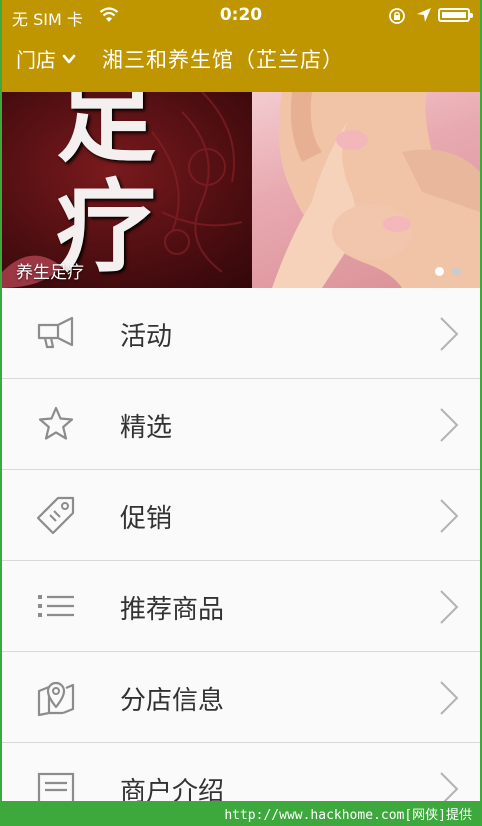  Describe the element at coordinates (448, 271) in the screenshot. I see `carousel-indicator` at that location.